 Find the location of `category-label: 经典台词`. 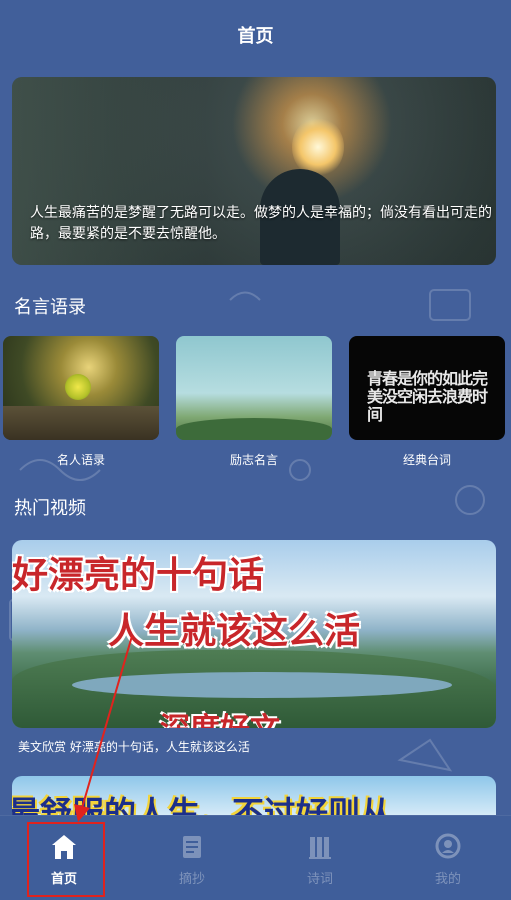

category-label: 经典台词 is located at coordinates (426, 460).